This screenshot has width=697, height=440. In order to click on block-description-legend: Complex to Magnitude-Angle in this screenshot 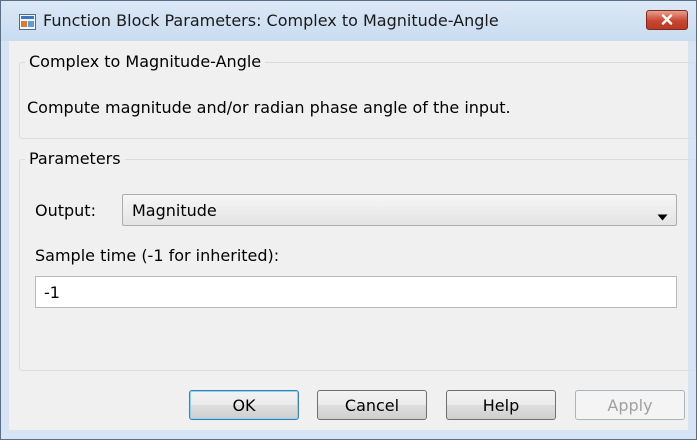, I will do `click(145, 61)`.